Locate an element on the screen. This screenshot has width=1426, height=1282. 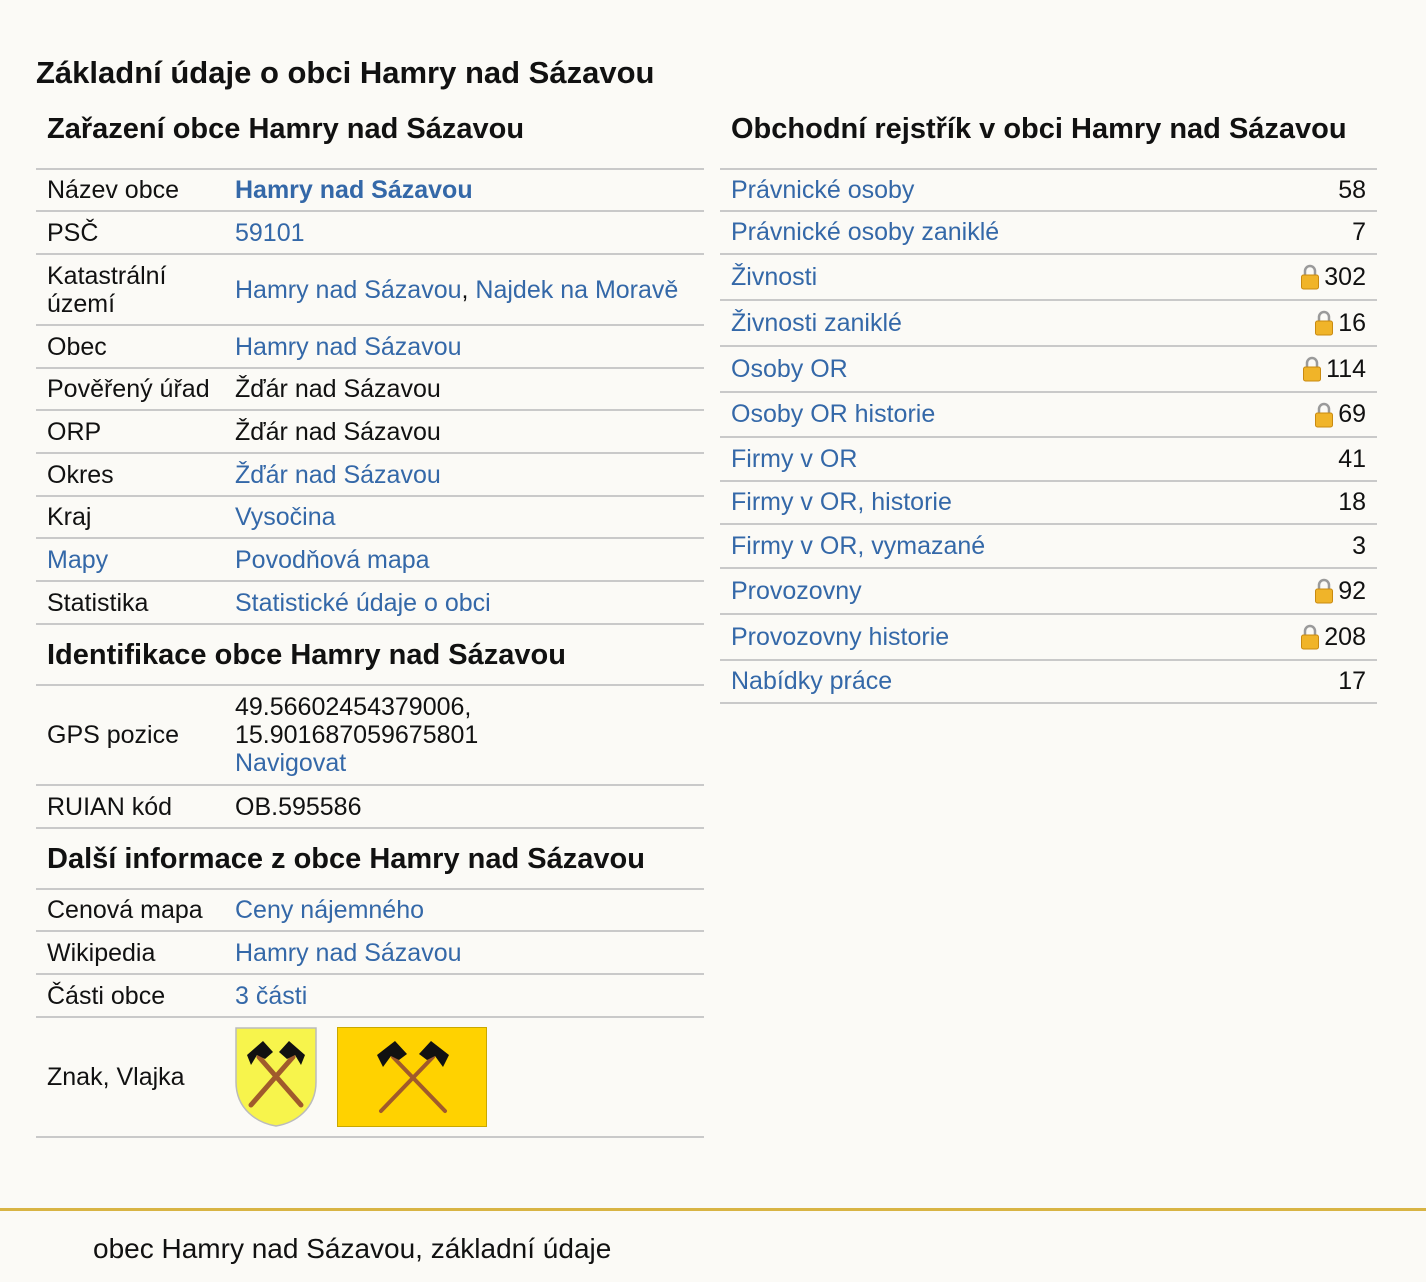
register-count: 58 is located at coordinates (1352, 189).